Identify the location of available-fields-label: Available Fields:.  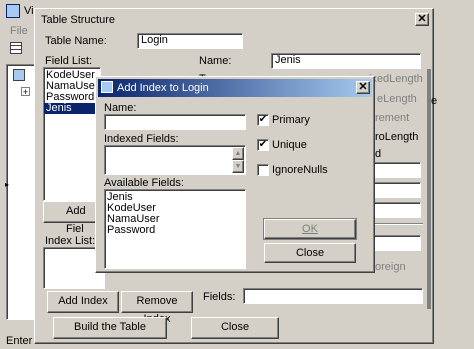
(144, 183).